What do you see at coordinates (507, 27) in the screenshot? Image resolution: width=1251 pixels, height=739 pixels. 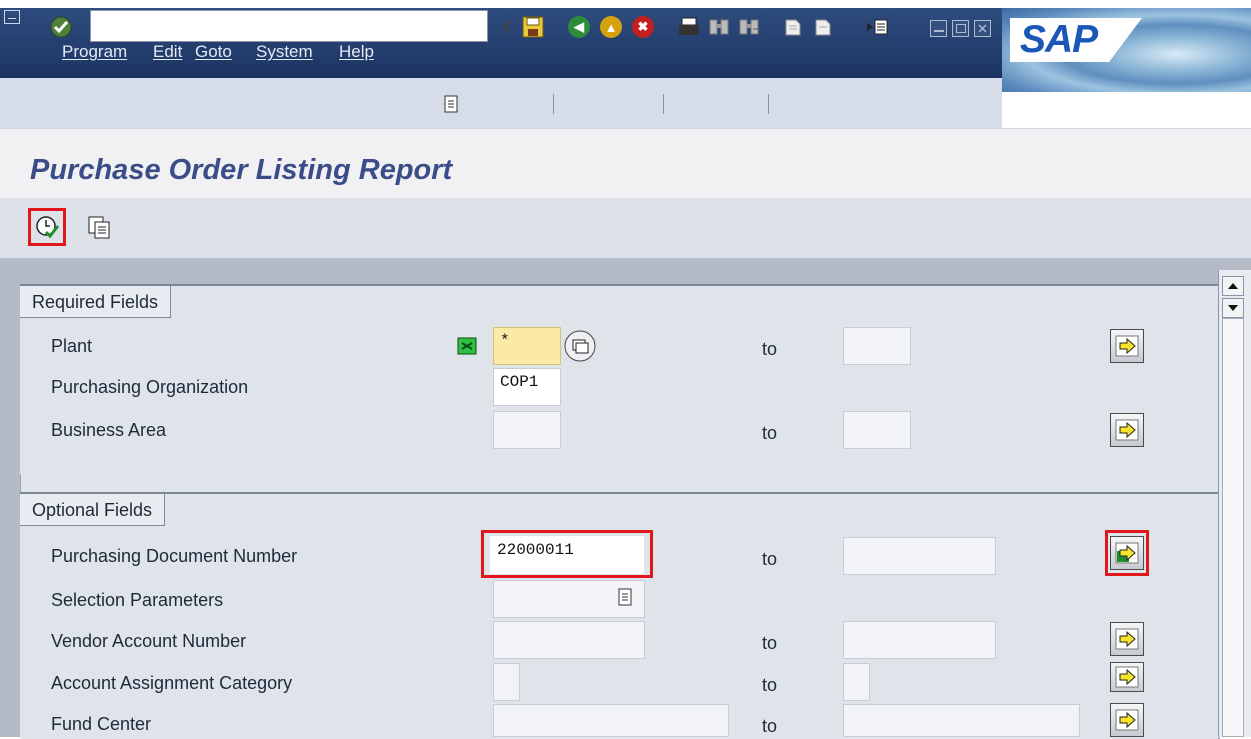 I see `back-arrow-icon` at bounding box center [507, 27].